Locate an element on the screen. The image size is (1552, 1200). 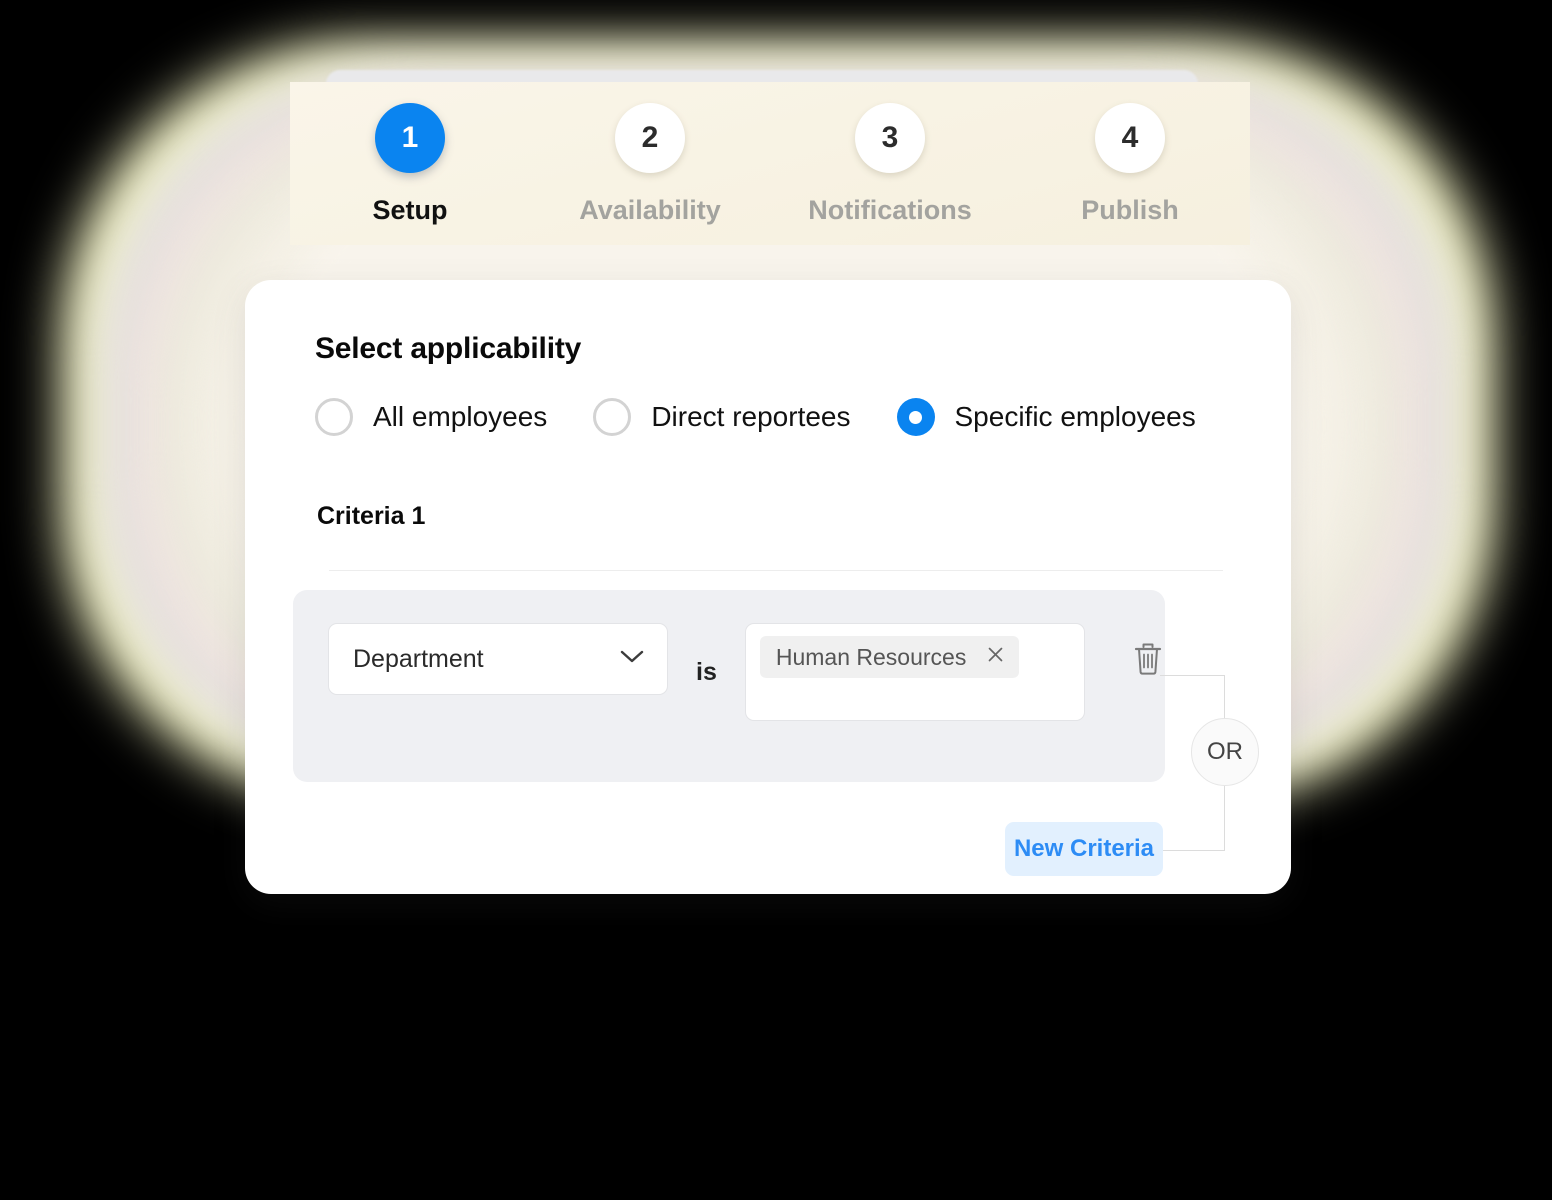
radio-label: Specific employees is located at coordinates (1075, 416).